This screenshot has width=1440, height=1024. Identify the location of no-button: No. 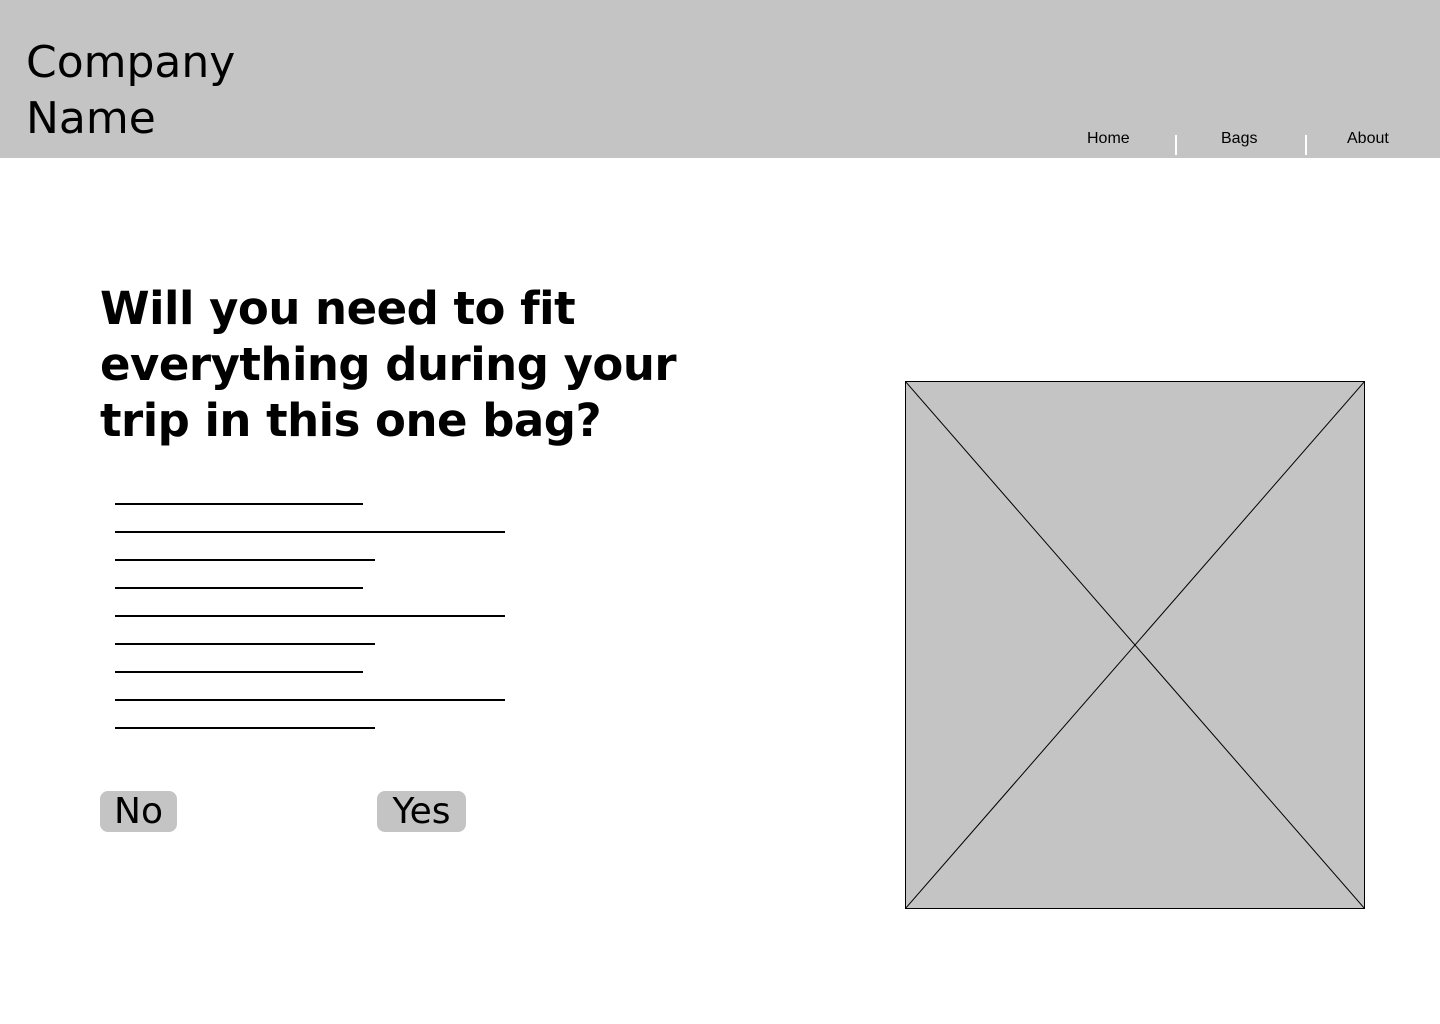
(138, 811).